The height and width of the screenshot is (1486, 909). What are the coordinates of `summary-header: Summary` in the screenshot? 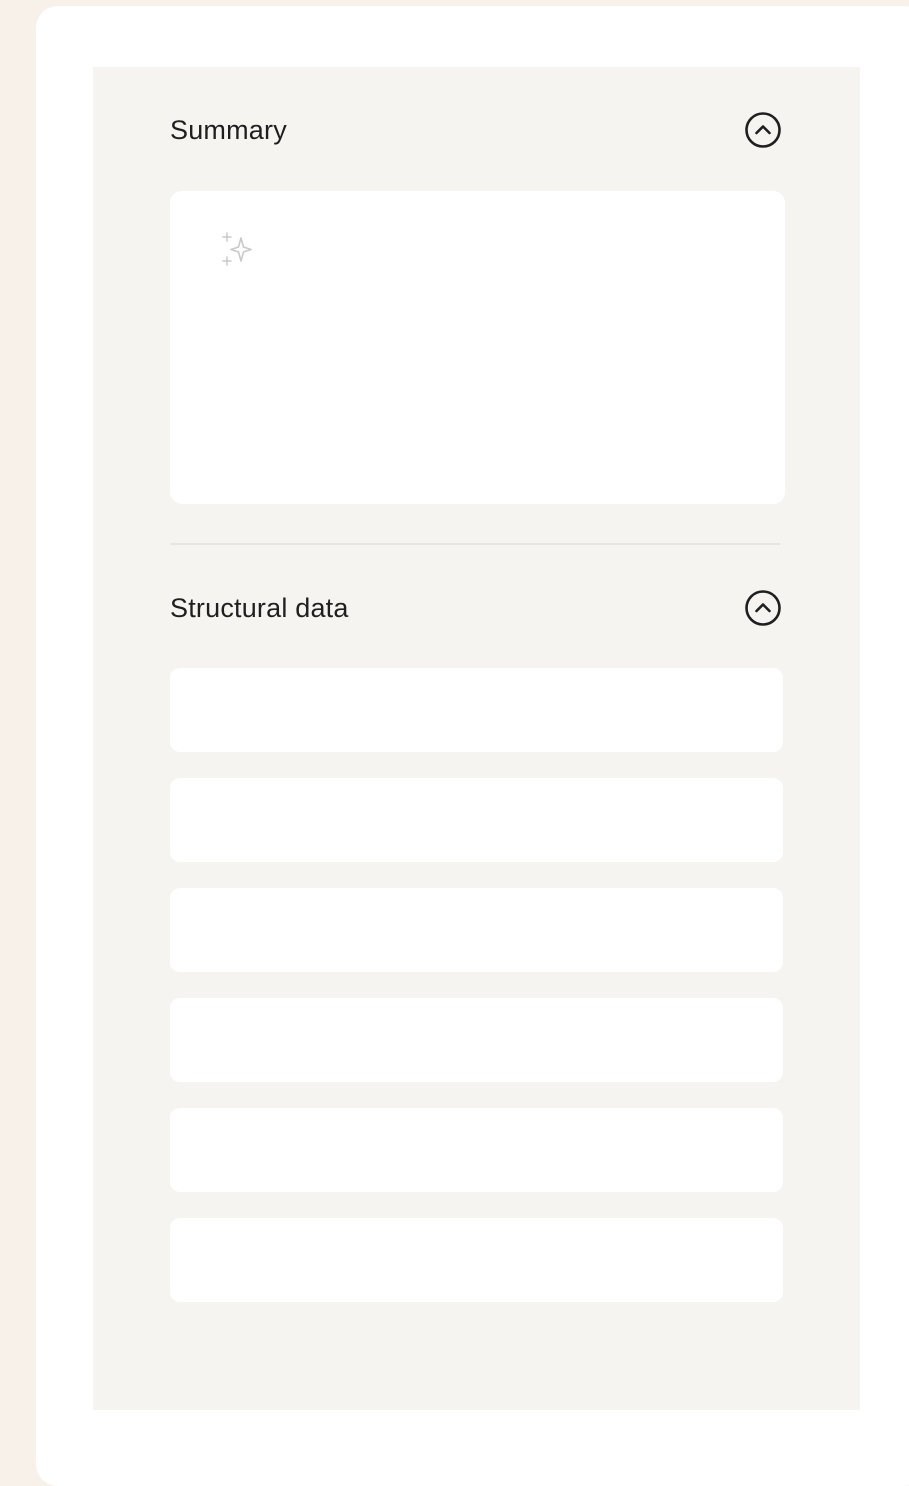 It's located at (476, 130).